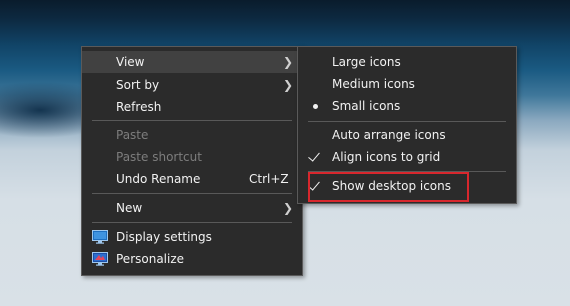 The width and height of the screenshot is (570, 306). What do you see at coordinates (192, 135) in the screenshot?
I see `menu-item-paste: Paste` at bounding box center [192, 135].